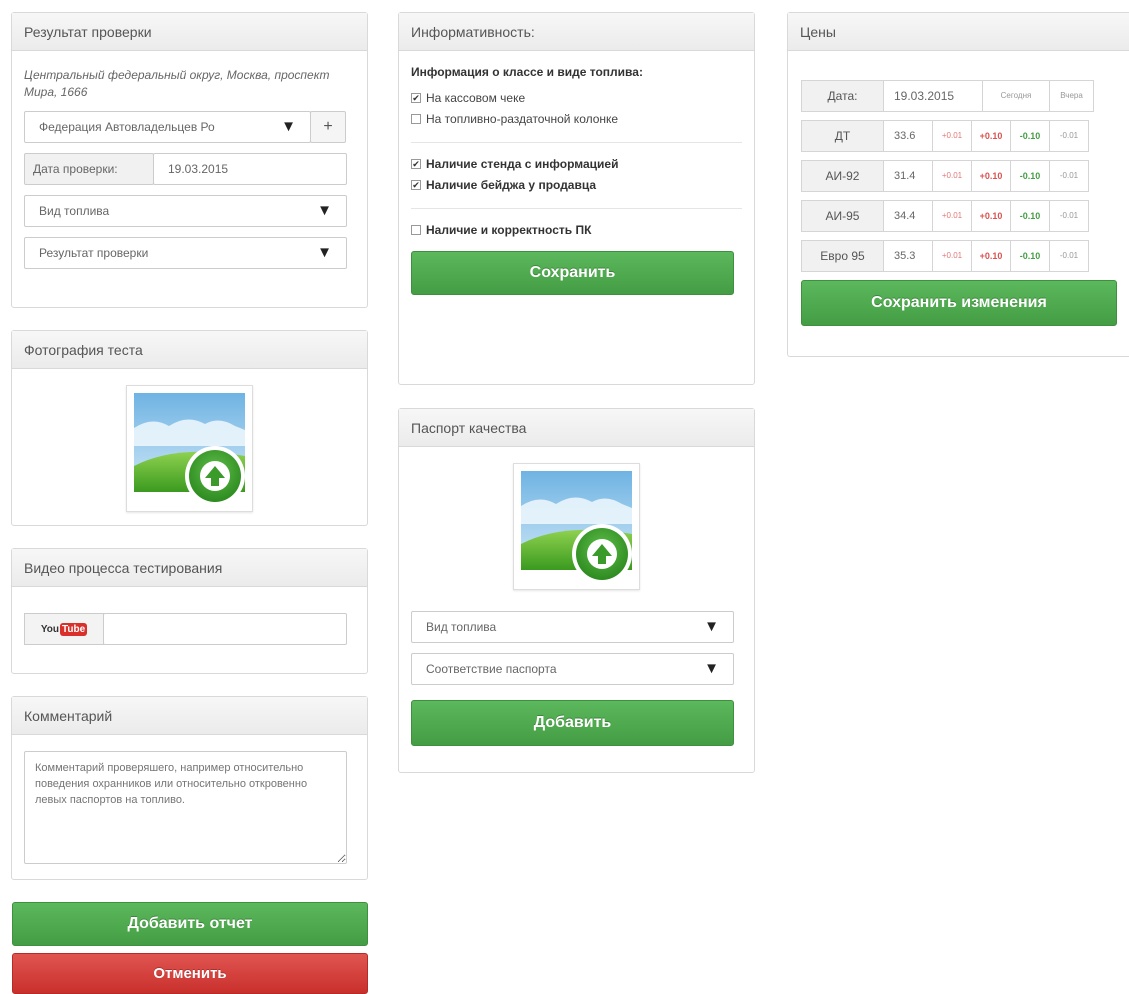 This screenshot has height=994, width=1129. Describe the element at coordinates (572, 723) in the screenshot. I see `add-passport-button: Добавить` at that location.